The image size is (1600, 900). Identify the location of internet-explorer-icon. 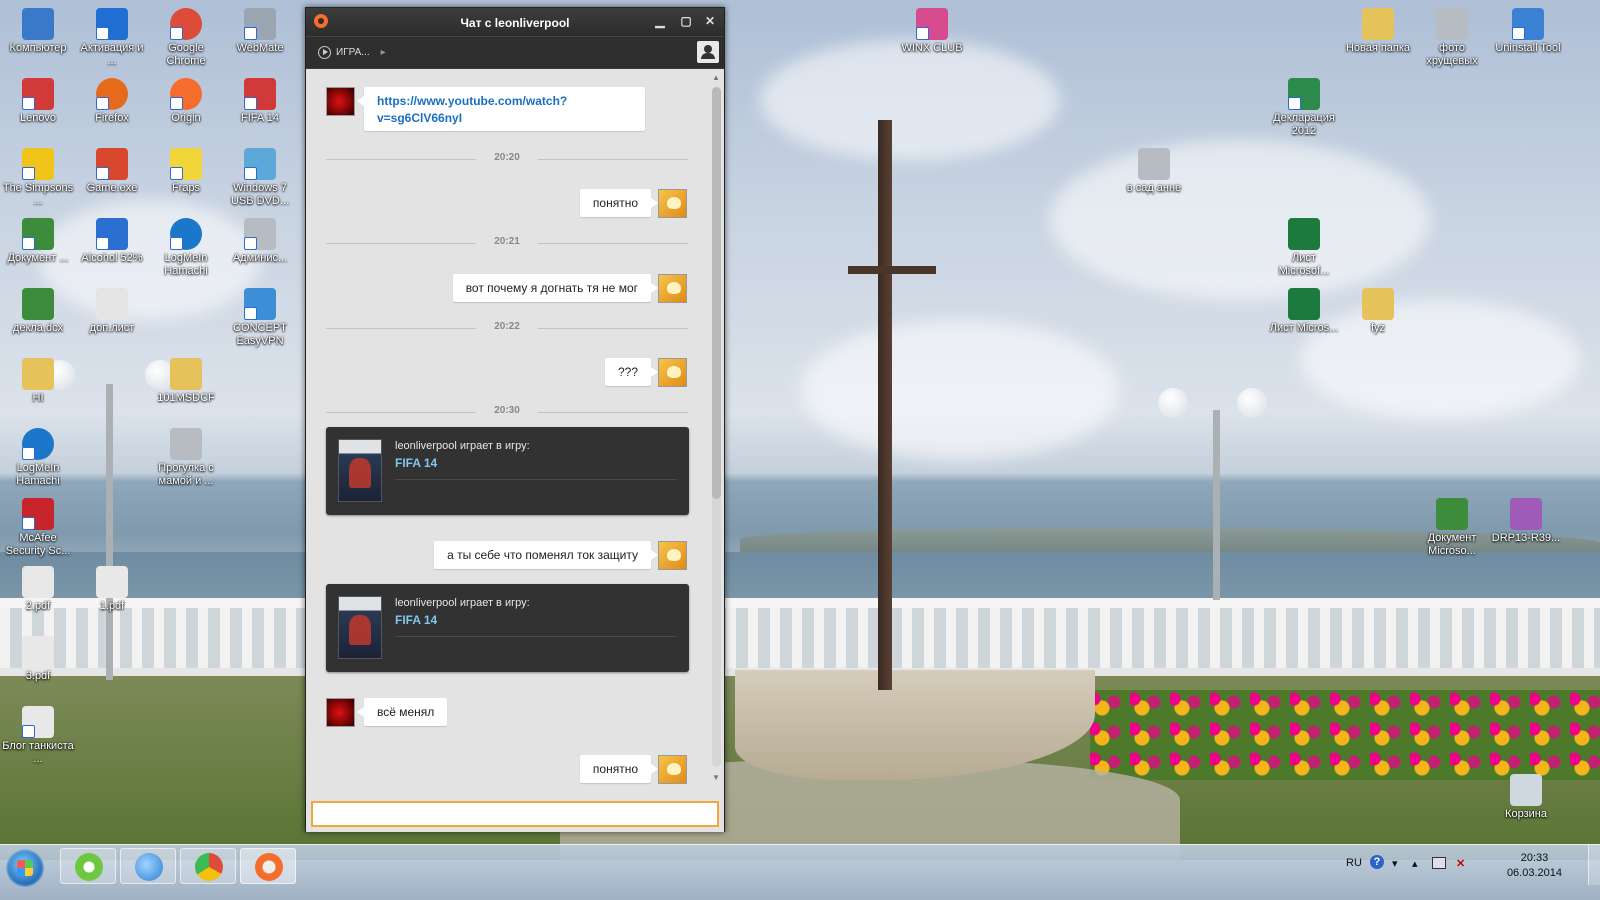
(149, 867).